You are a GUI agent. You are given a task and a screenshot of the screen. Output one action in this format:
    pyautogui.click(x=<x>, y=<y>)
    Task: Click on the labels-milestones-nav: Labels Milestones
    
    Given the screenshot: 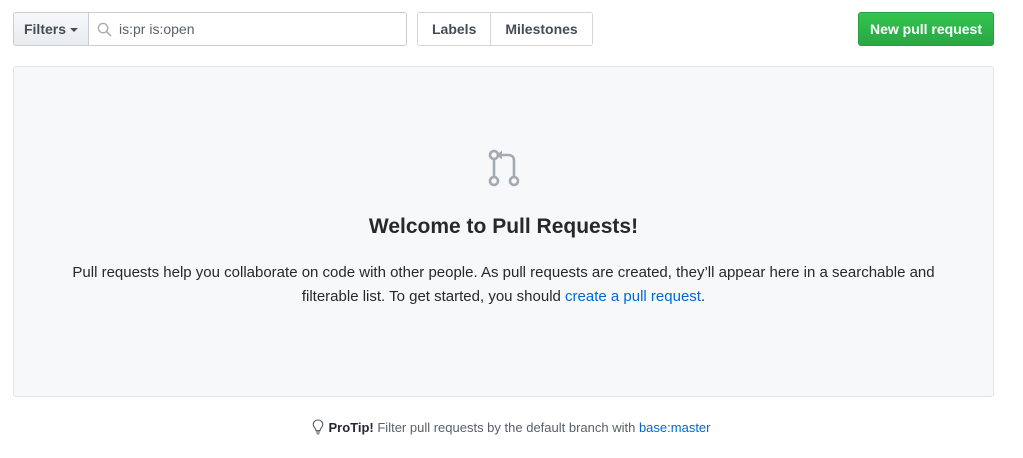 What is the action you would take?
    pyautogui.click(x=505, y=29)
    